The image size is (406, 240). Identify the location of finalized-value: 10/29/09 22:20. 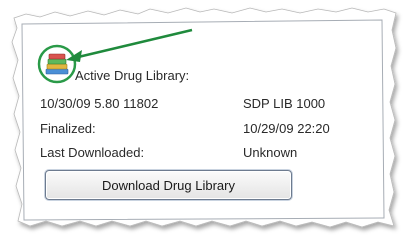
(286, 128).